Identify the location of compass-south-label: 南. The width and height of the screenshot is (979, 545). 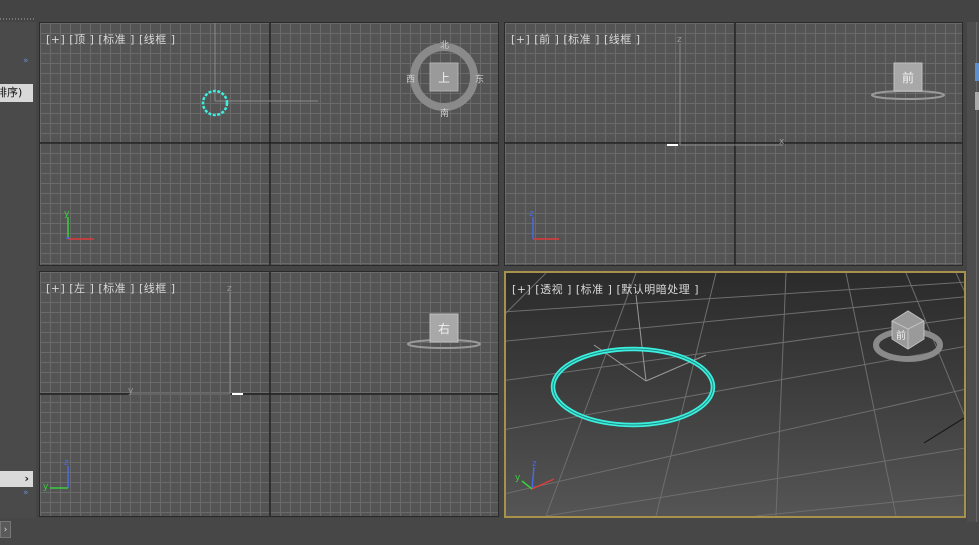
(445, 114).